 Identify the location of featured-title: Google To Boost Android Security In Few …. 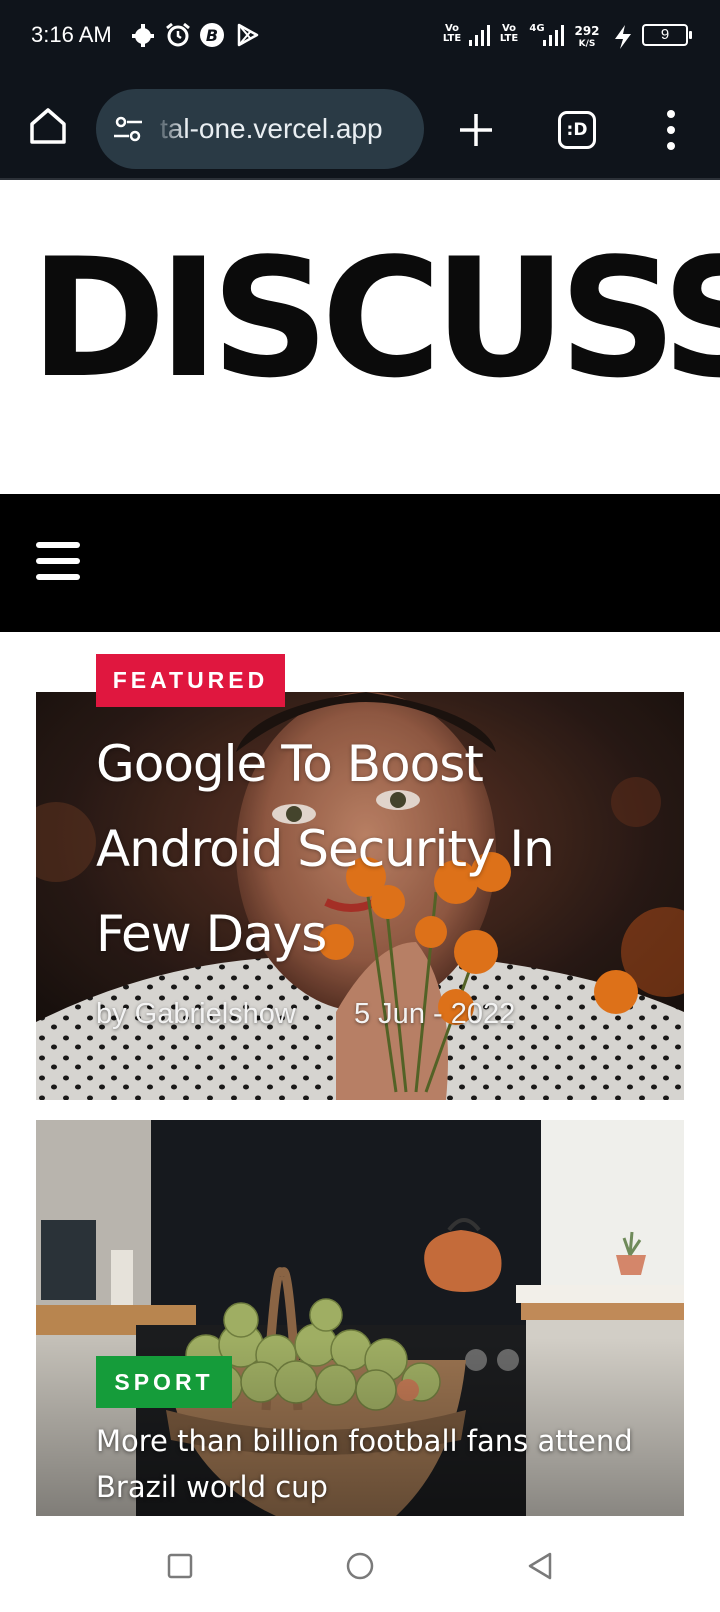
(376, 849).